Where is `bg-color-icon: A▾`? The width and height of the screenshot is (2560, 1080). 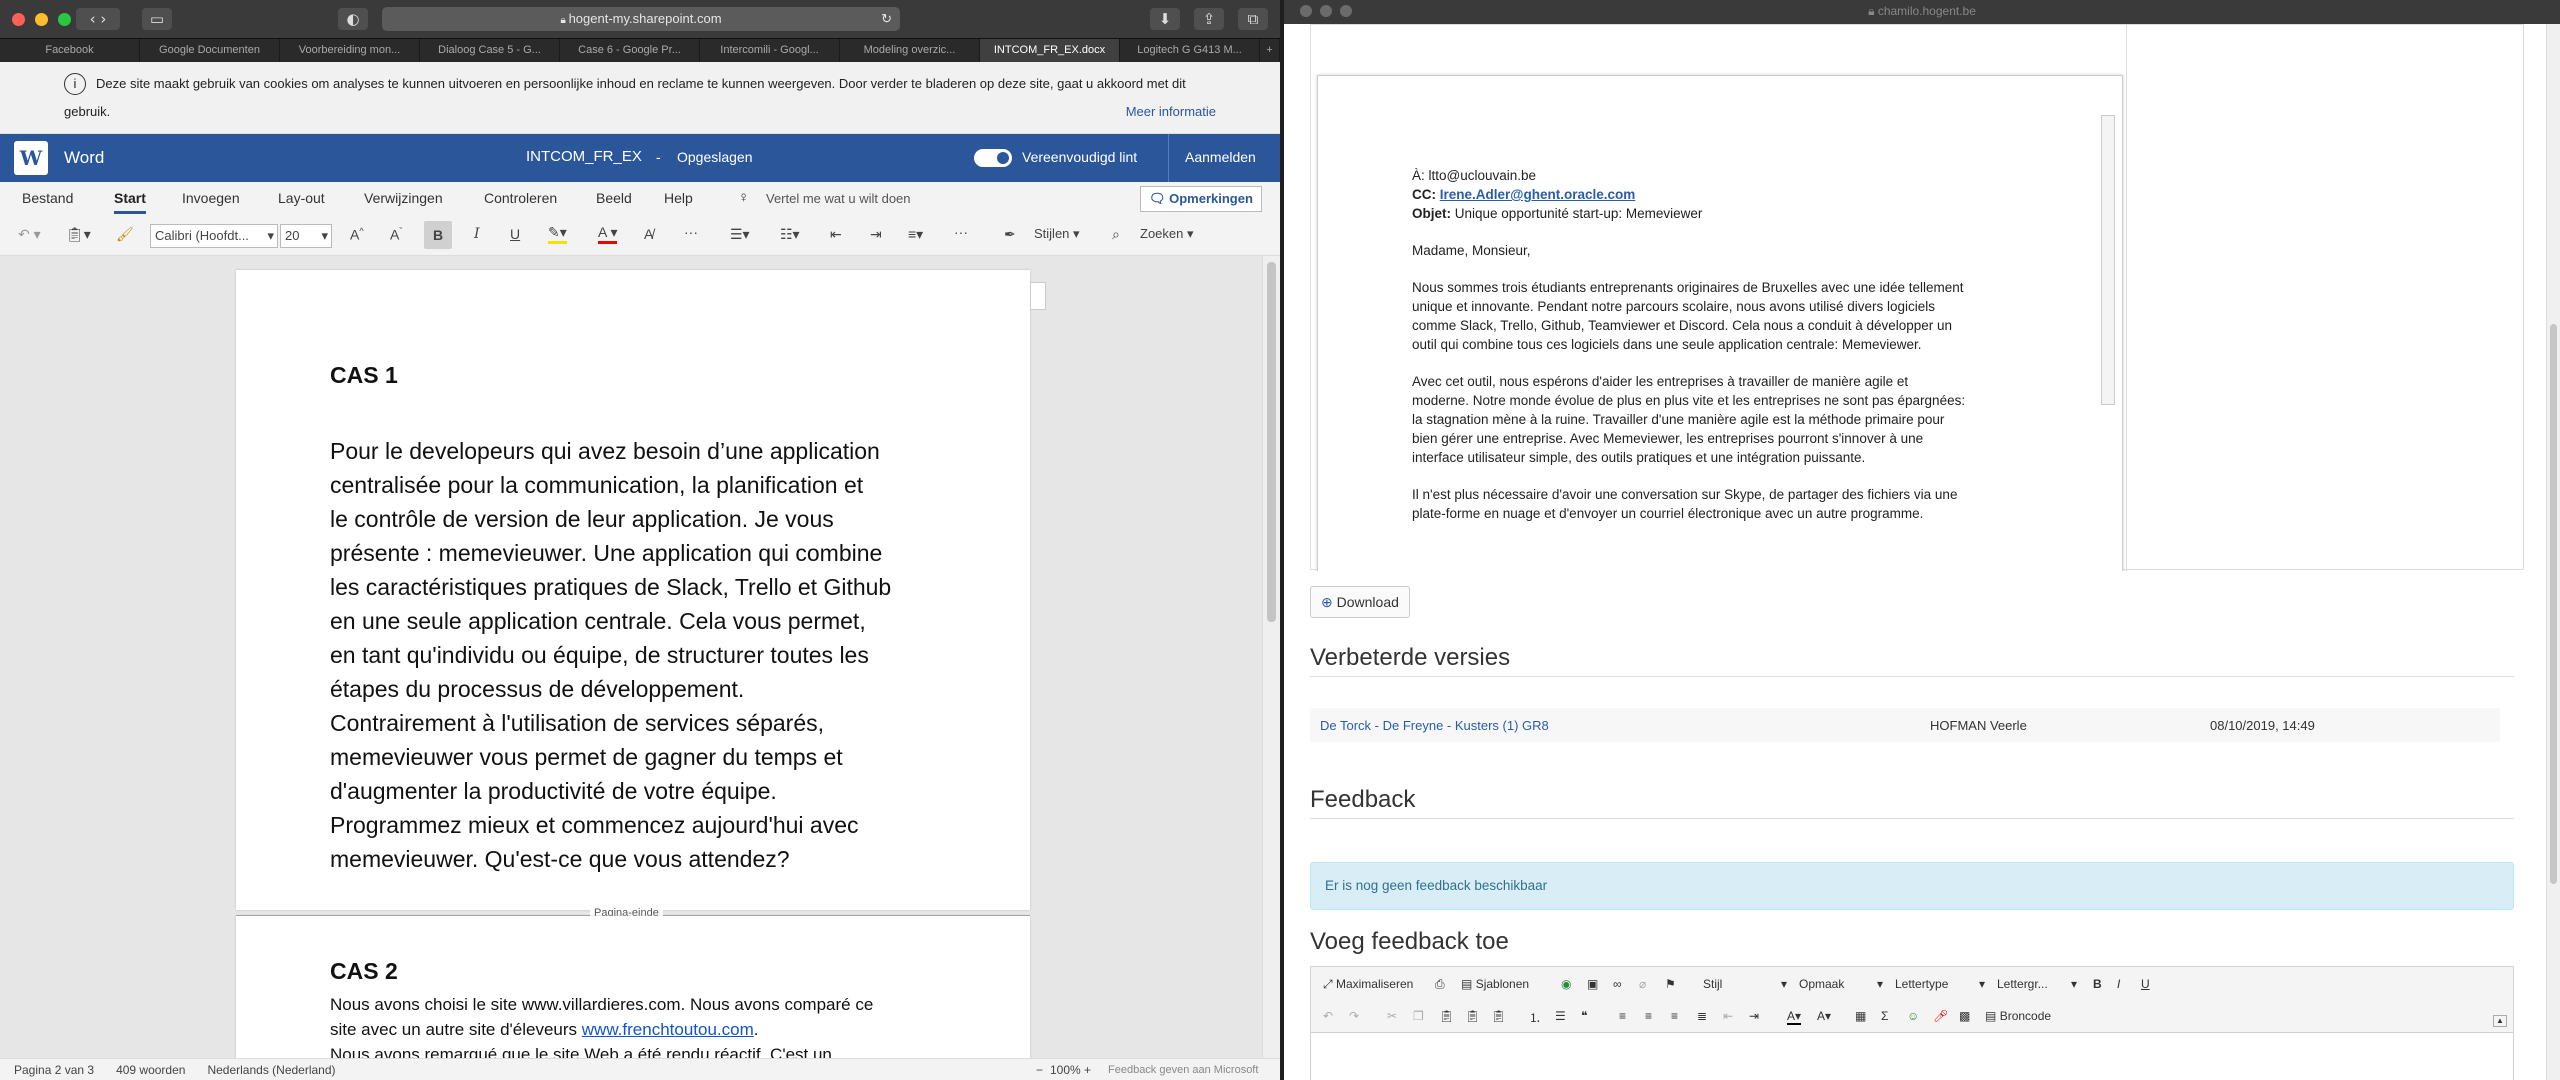 bg-color-icon: A▾ is located at coordinates (1824, 1016).